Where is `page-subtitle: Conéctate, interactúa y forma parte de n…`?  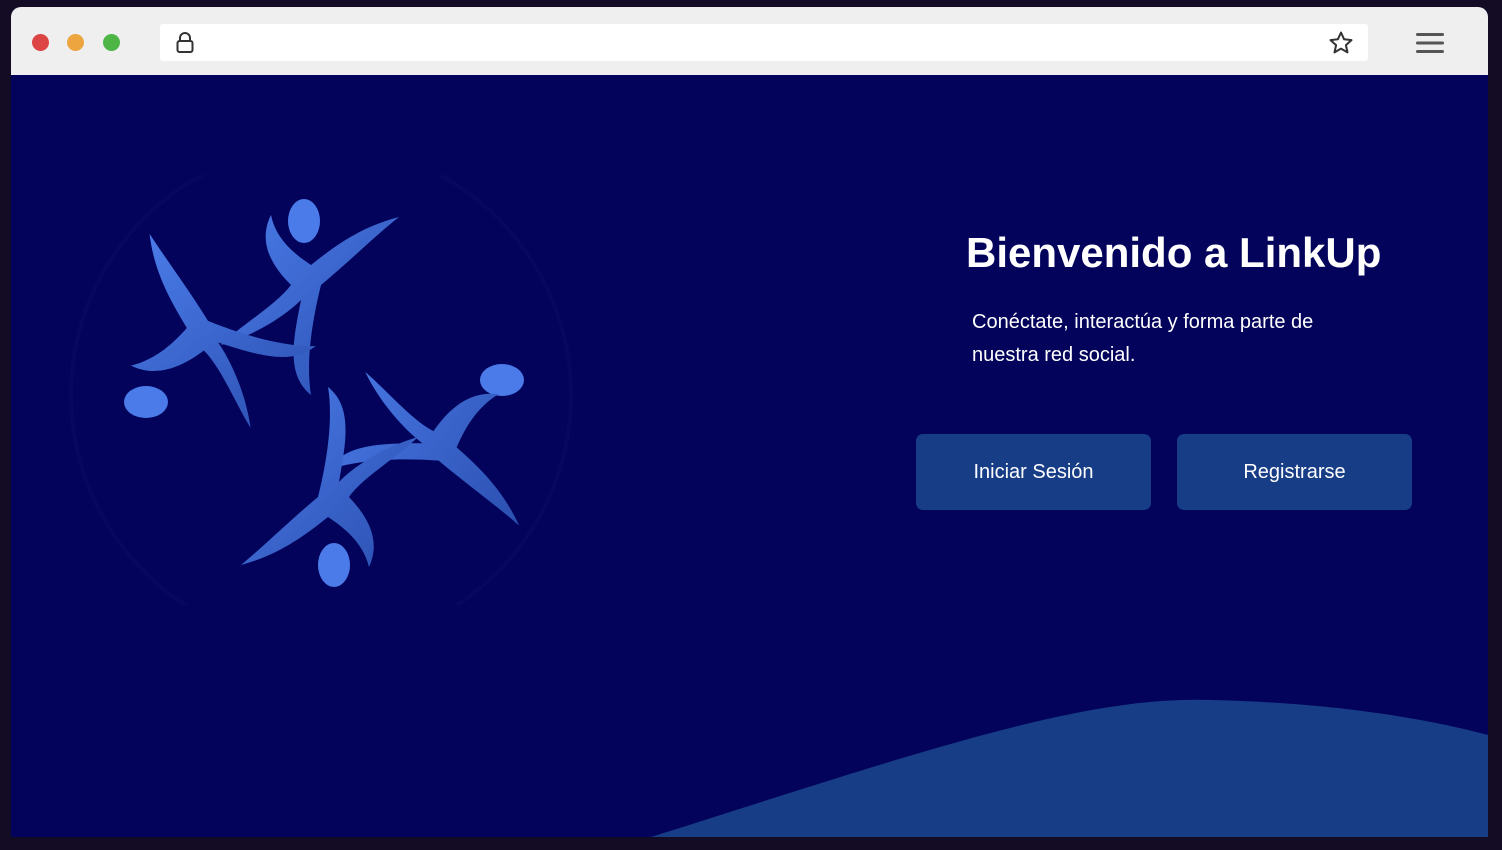 page-subtitle: Conéctate, interactúa y forma parte de n… is located at coordinates (1143, 338).